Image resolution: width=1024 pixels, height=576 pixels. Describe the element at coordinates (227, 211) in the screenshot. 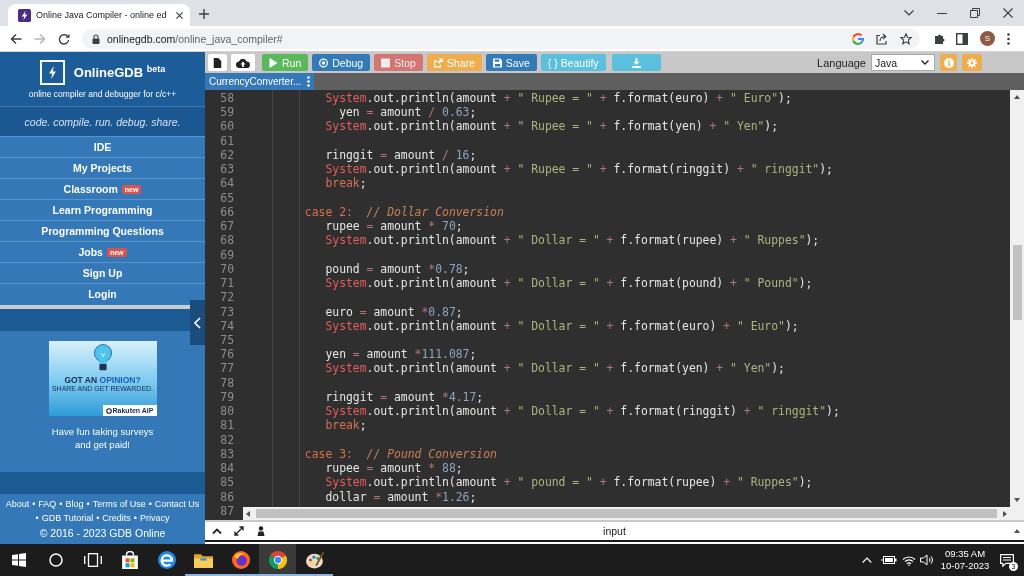

I see `line-number: 66` at that location.